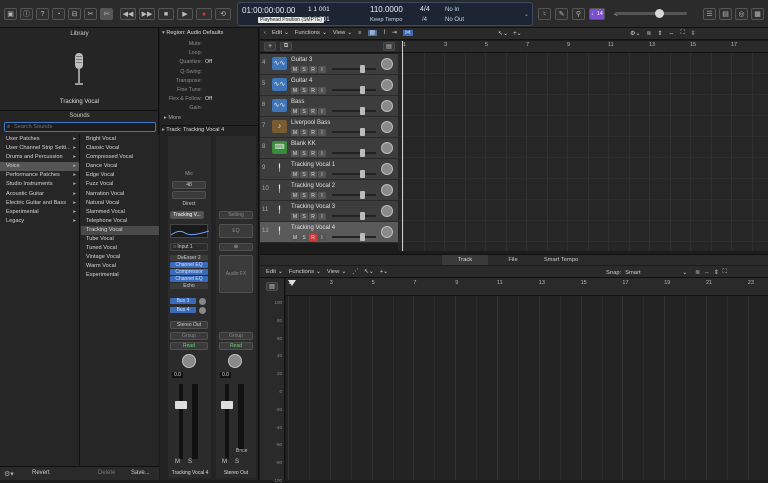 The width and height of the screenshot is (768, 483). Describe the element at coordinates (106, 14) in the screenshot. I see `scissors-icon: ✄` at that location.